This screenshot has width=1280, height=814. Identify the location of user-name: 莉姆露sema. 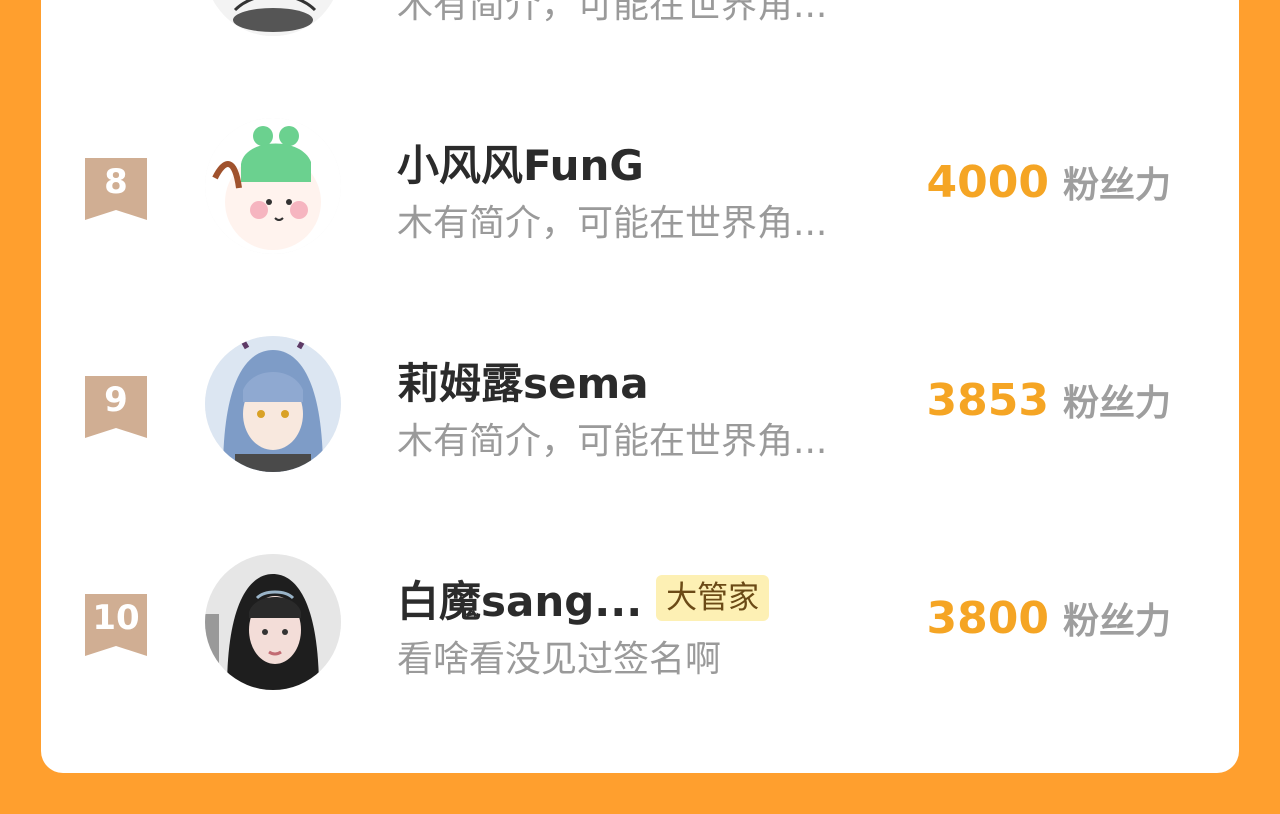
(523, 380).